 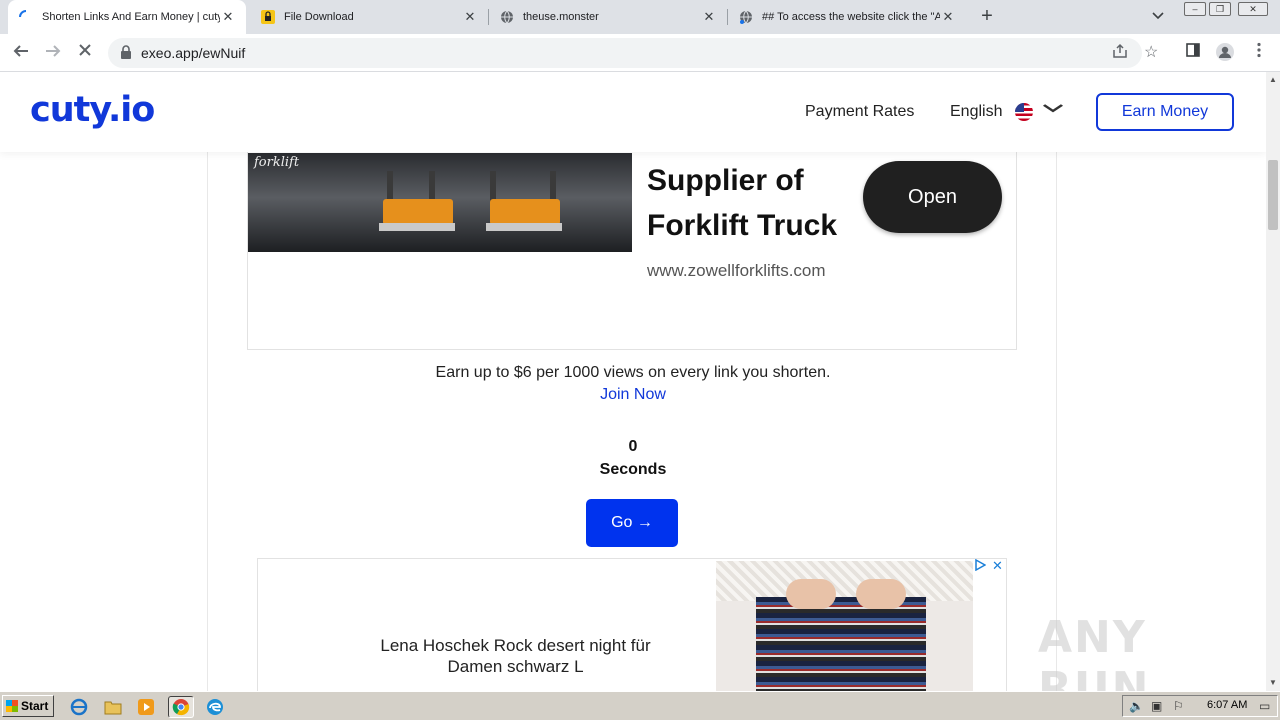 What do you see at coordinates (1259, 53) in the screenshot?
I see `menu-kebab-icon` at bounding box center [1259, 53].